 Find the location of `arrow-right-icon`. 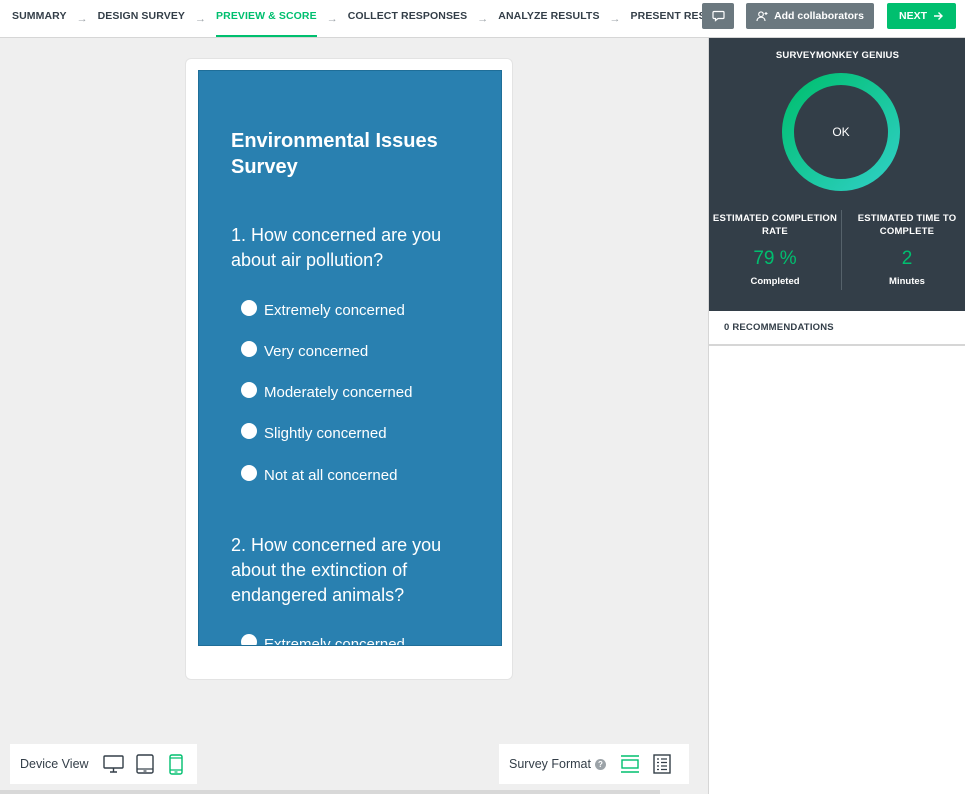

arrow-right-icon is located at coordinates (938, 16).